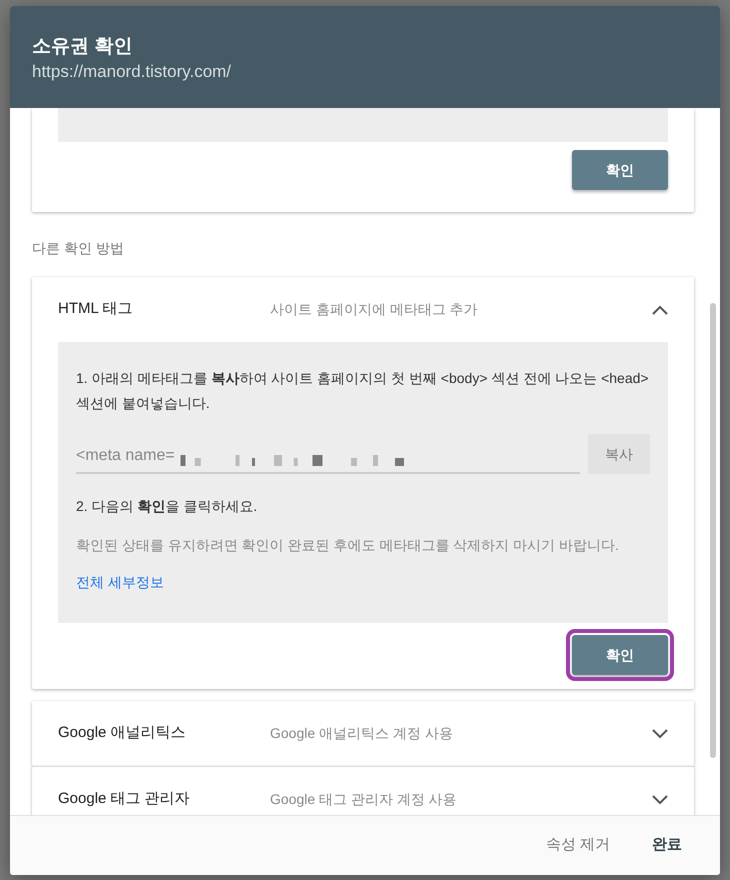  What do you see at coordinates (132, 72) in the screenshot?
I see `site-url: https://manord.tistory.com/` at bounding box center [132, 72].